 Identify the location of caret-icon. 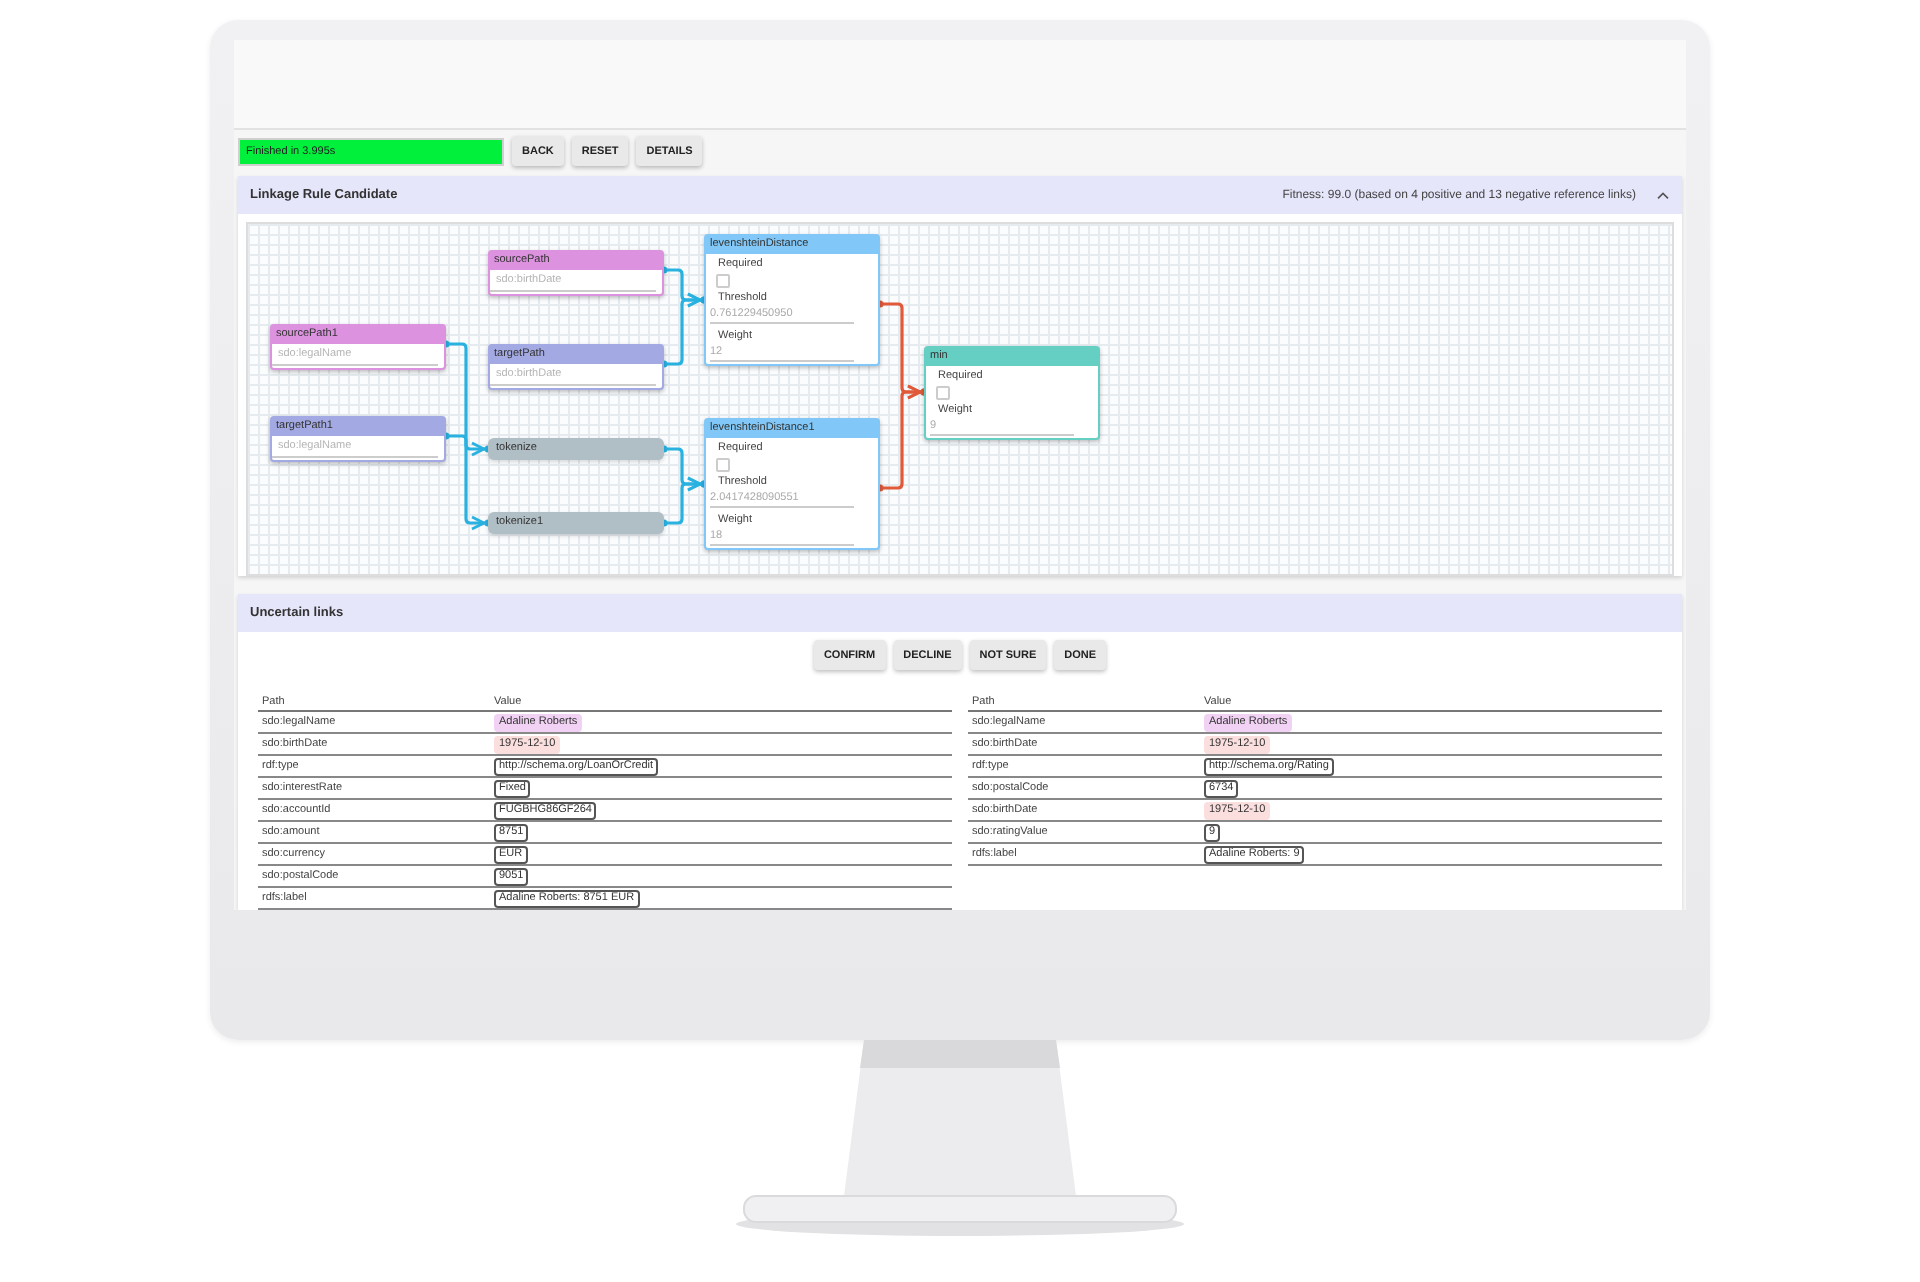
(1663, 195).